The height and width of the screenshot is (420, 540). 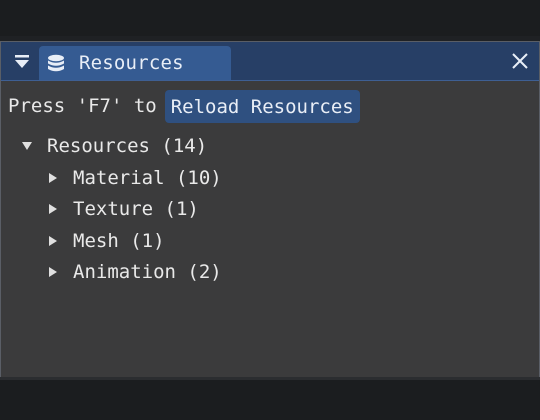 I want to click on reload-resources-button: Reload Resources, so click(x=262, y=106).